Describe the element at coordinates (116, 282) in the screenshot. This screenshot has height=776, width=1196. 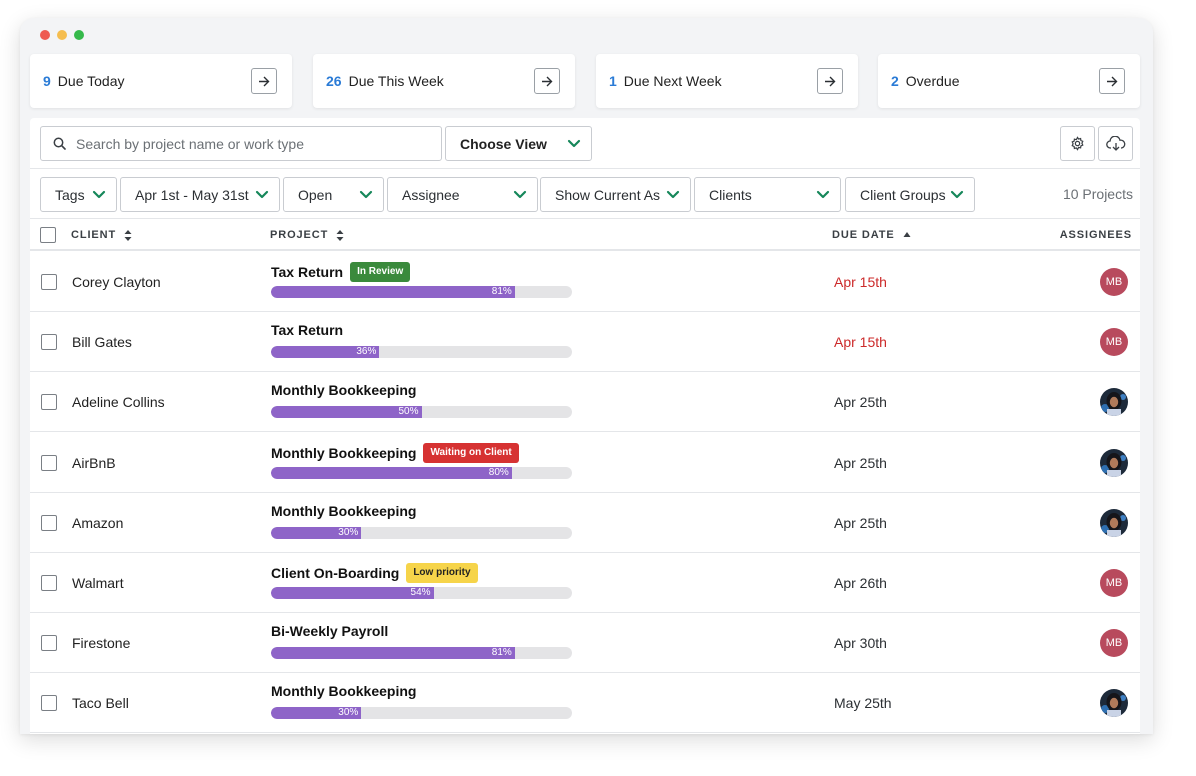
I see `client-name: Corey Clayton` at that location.